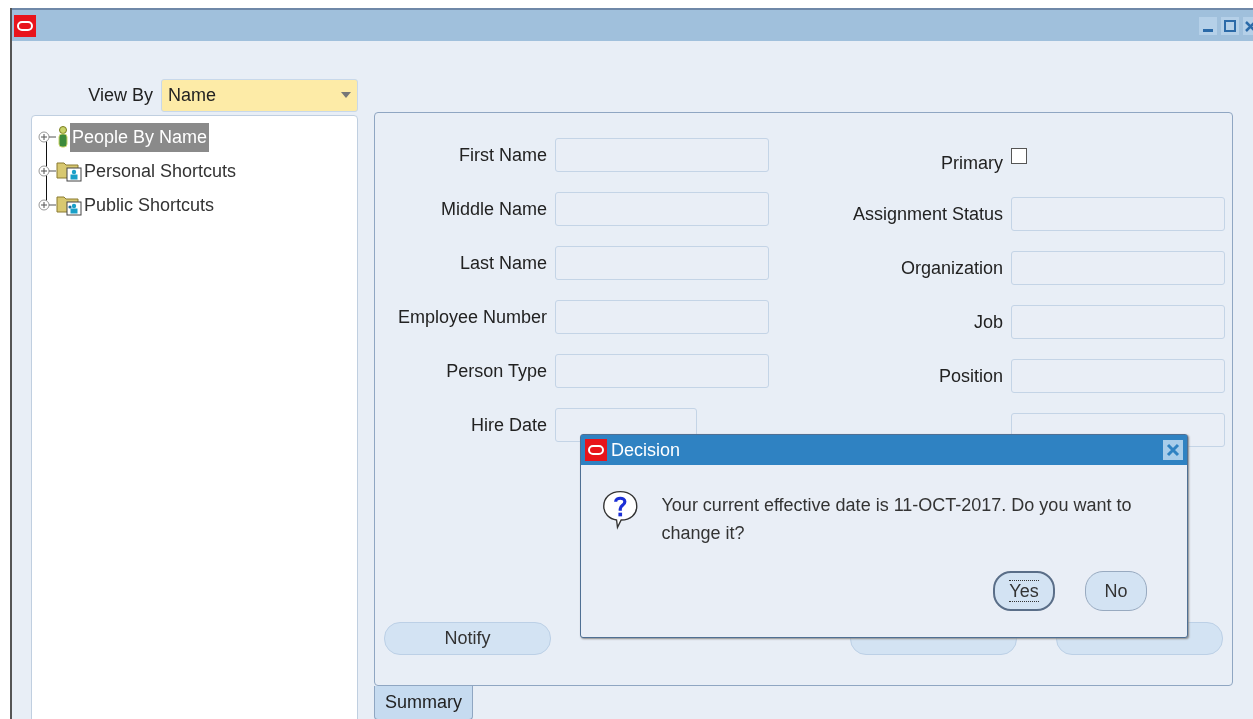 The height and width of the screenshot is (719, 1253). I want to click on dialog-title: Decision, so click(646, 450).